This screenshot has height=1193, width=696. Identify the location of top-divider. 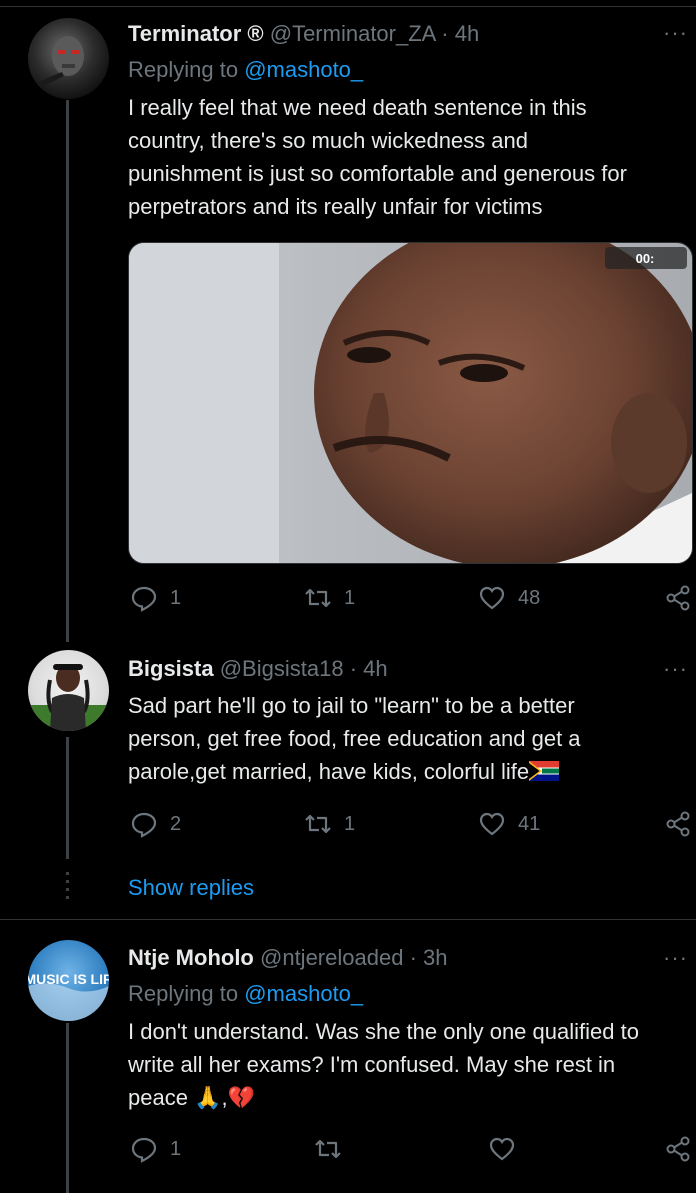
(348, 6).